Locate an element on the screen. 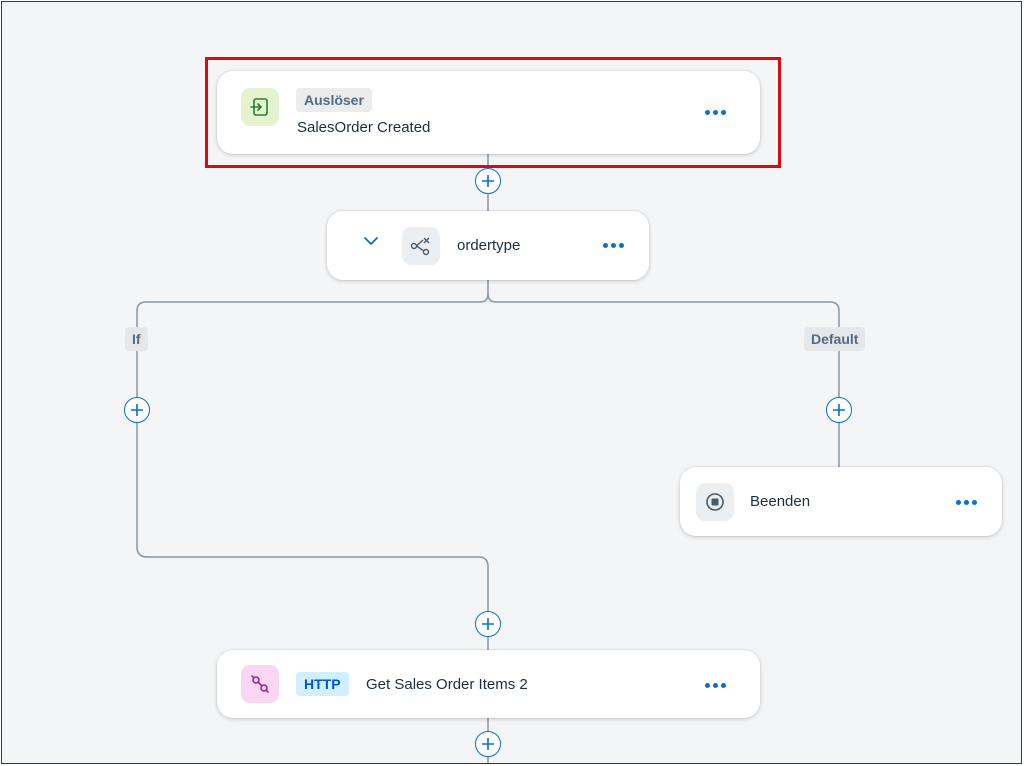 The height and width of the screenshot is (766, 1024). end-more-icon is located at coordinates (966, 502).